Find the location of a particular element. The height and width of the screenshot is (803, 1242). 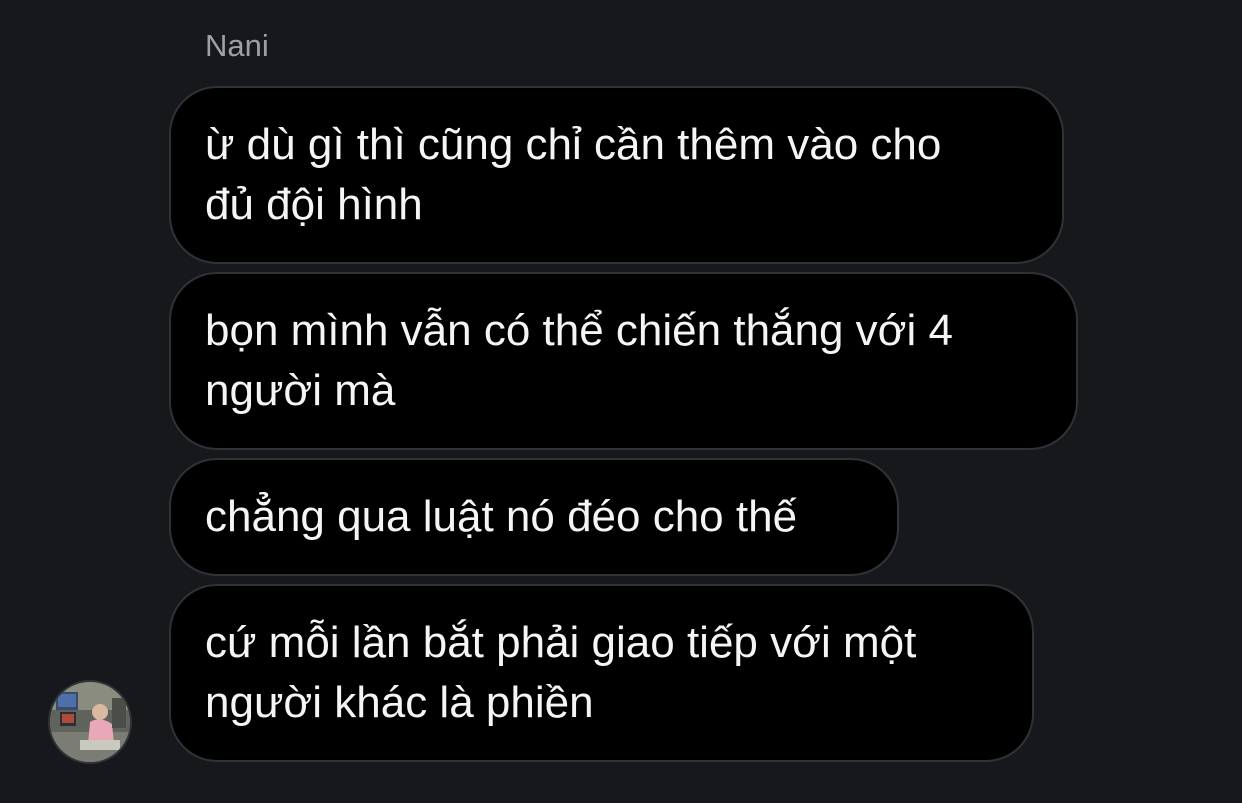

message-bubble: chẳng qua luật nó đéo cho thế is located at coordinates (534, 517).